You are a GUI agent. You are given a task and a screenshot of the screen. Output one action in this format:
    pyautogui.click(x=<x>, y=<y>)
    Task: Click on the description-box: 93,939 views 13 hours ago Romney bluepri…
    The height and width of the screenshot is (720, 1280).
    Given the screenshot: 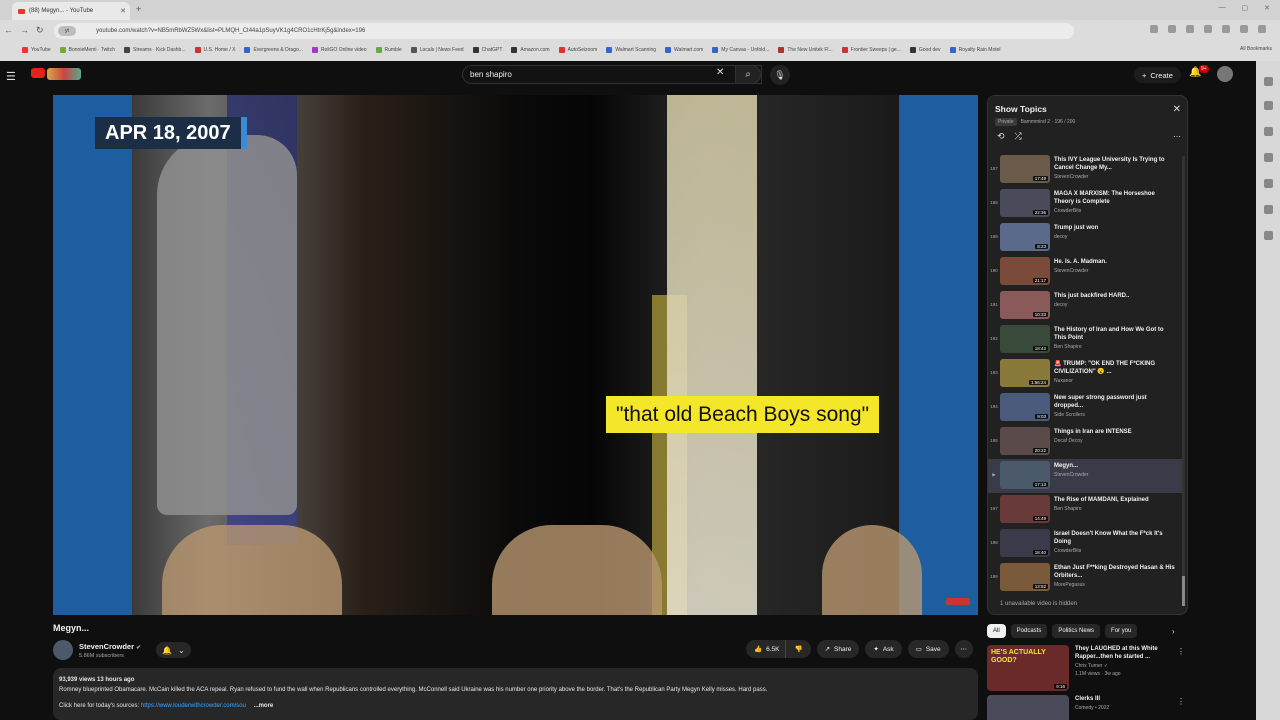 What is the action you would take?
    pyautogui.click(x=515, y=694)
    